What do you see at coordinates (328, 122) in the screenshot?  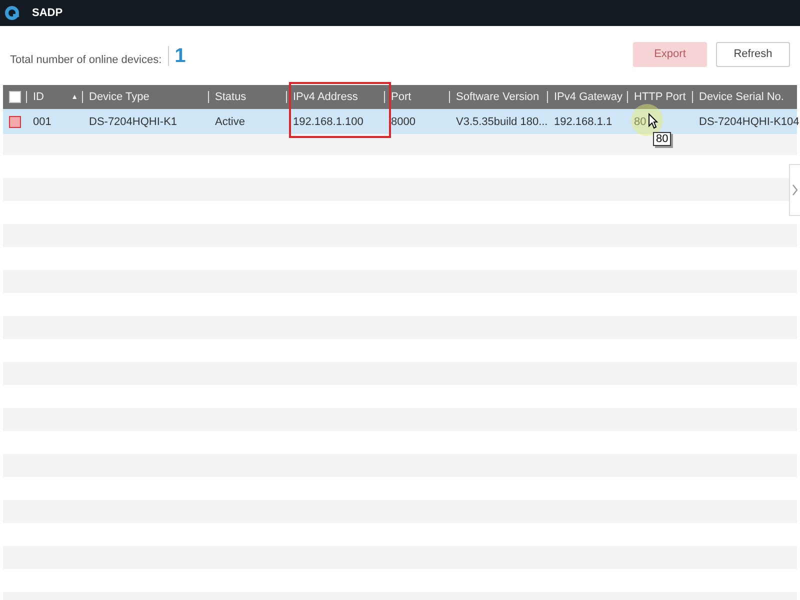 I see `table-cell: 192.168.1.100` at bounding box center [328, 122].